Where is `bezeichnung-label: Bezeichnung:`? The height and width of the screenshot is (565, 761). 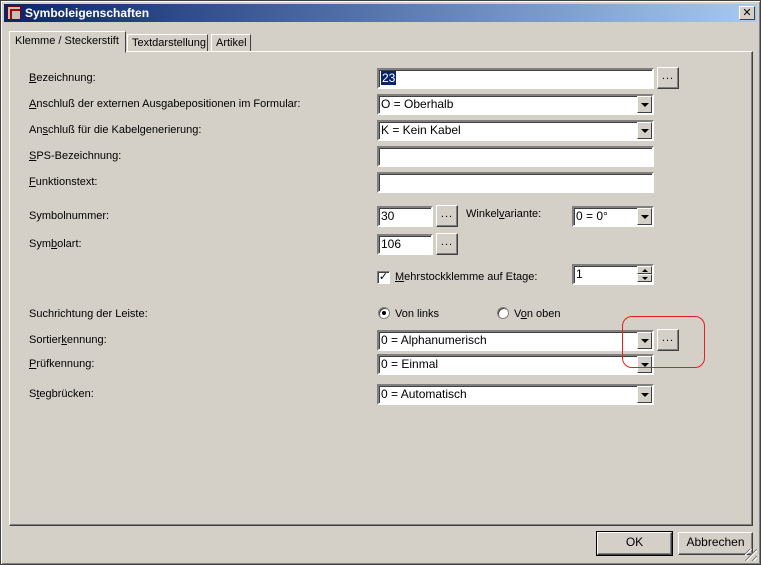 bezeichnung-label: Bezeichnung: is located at coordinates (62, 78).